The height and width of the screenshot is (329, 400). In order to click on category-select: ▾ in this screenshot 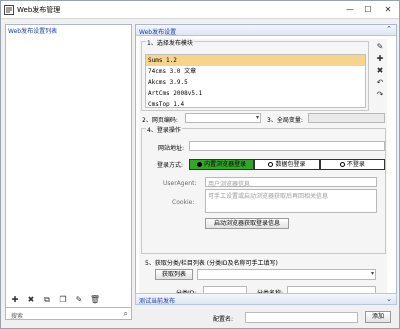, I will do `click(286, 274)`.